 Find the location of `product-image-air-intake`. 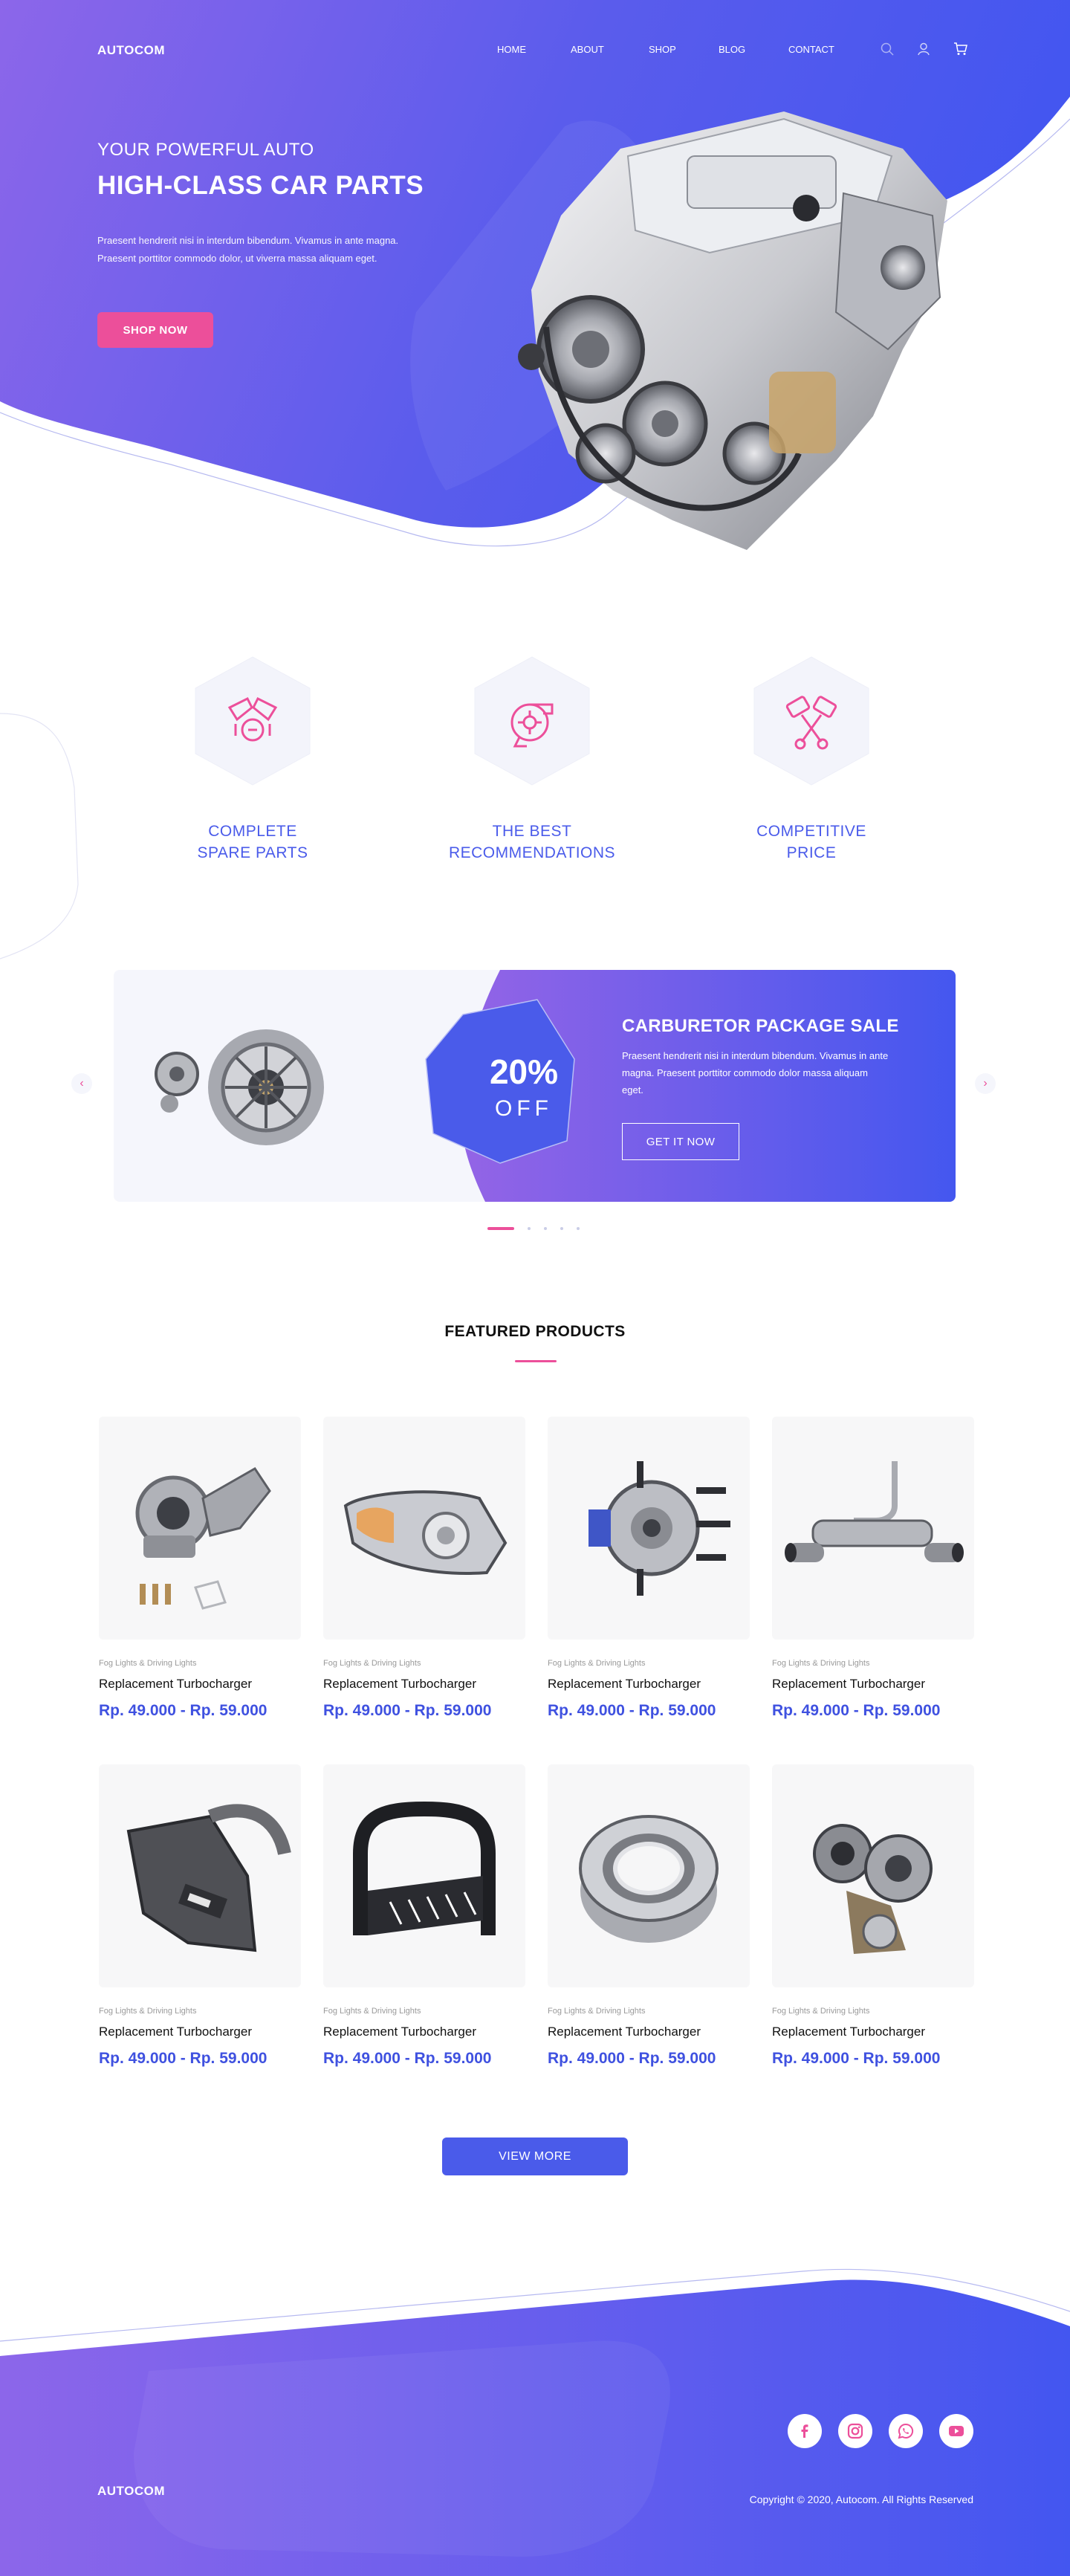

product-image-air-intake is located at coordinates (200, 1876).